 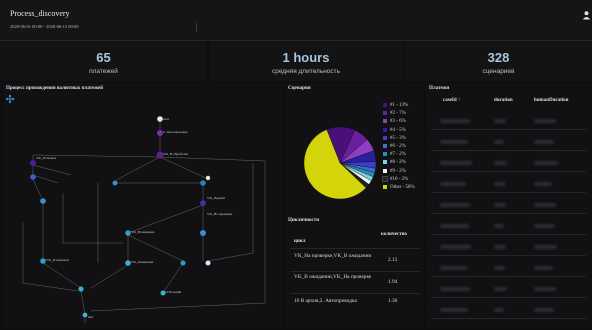 What do you see at coordinates (398, 138) in the screenshot?
I see `legend-label: #5 - 3%` at bounding box center [398, 138].